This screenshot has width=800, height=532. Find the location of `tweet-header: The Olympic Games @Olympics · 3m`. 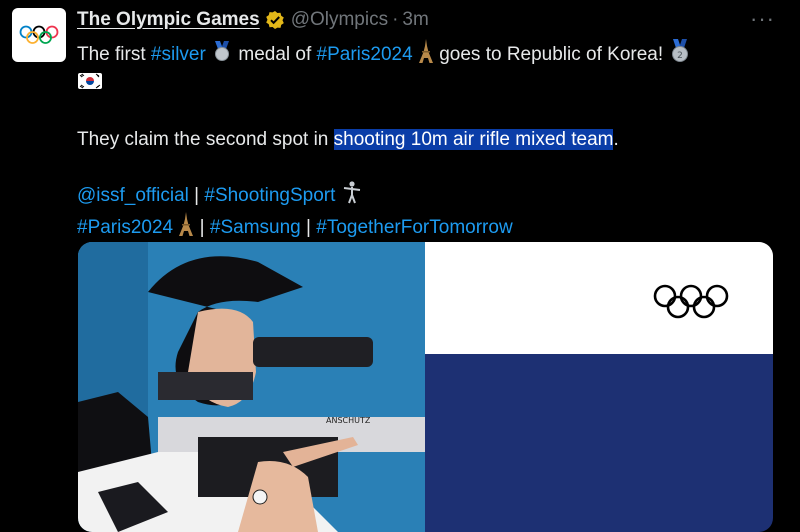

tweet-header: The Olympic Games @Olympics · 3m is located at coordinates (253, 20).